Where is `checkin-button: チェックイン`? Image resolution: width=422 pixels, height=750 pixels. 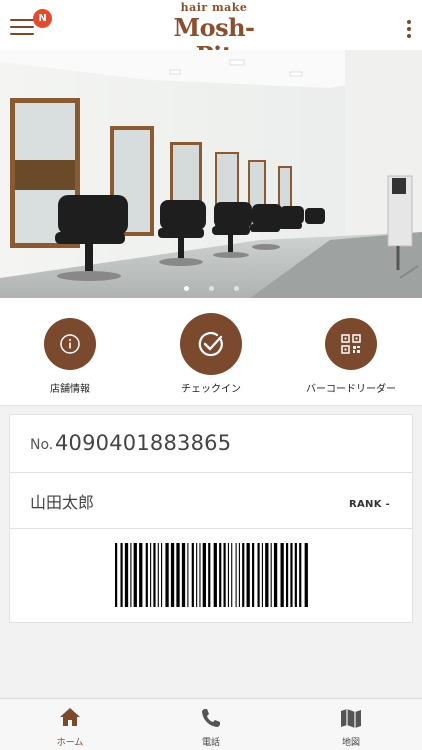 checkin-button: チェックイン is located at coordinates (211, 352).